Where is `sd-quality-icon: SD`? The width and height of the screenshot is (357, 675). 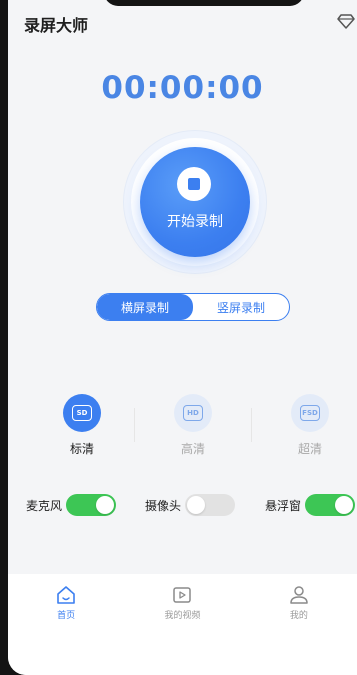
sd-quality-icon: SD is located at coordinates (82, 413).